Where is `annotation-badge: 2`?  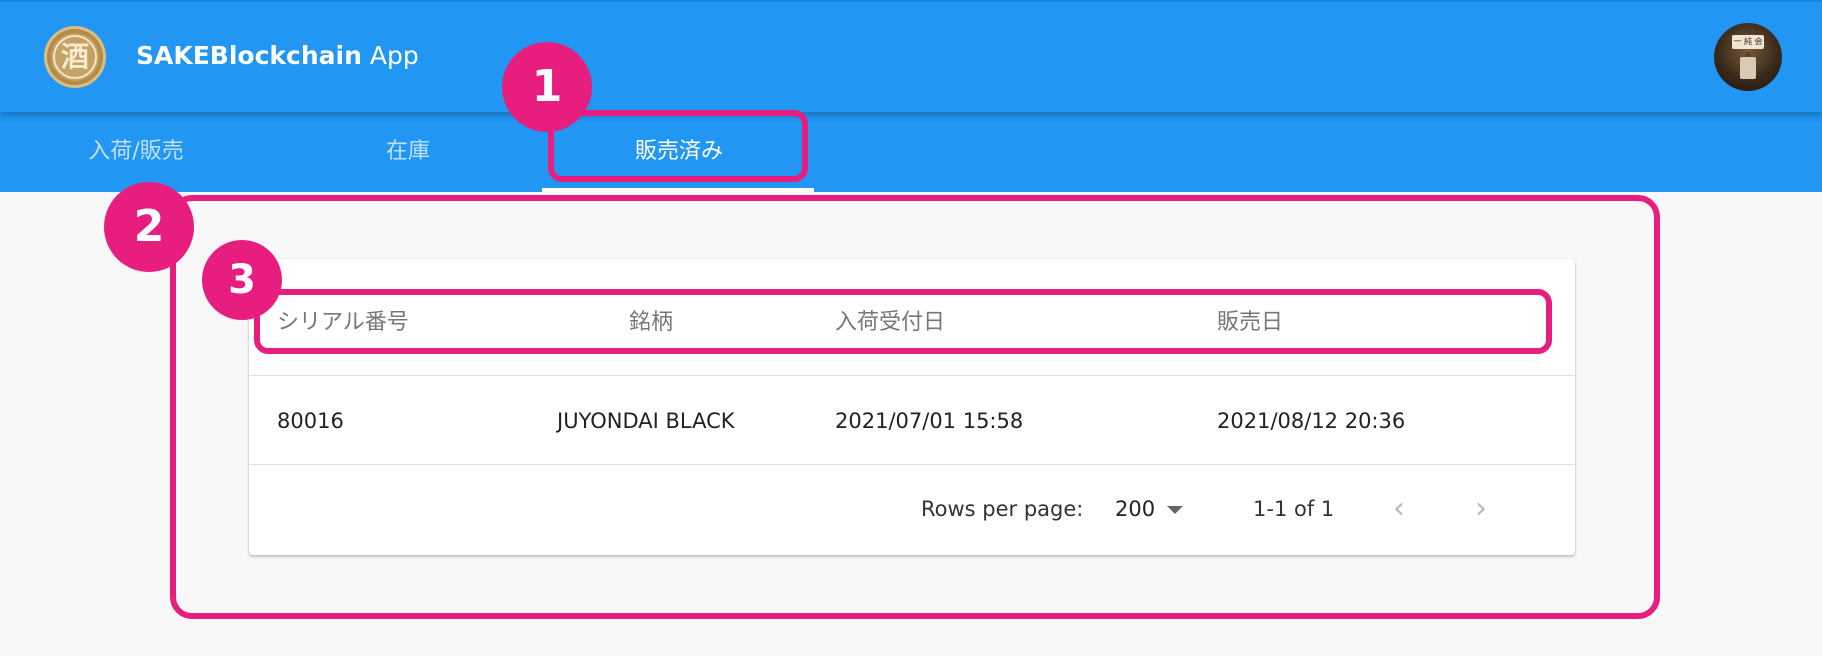
annotation-badge: 2 is located at coordinates (149, 227).